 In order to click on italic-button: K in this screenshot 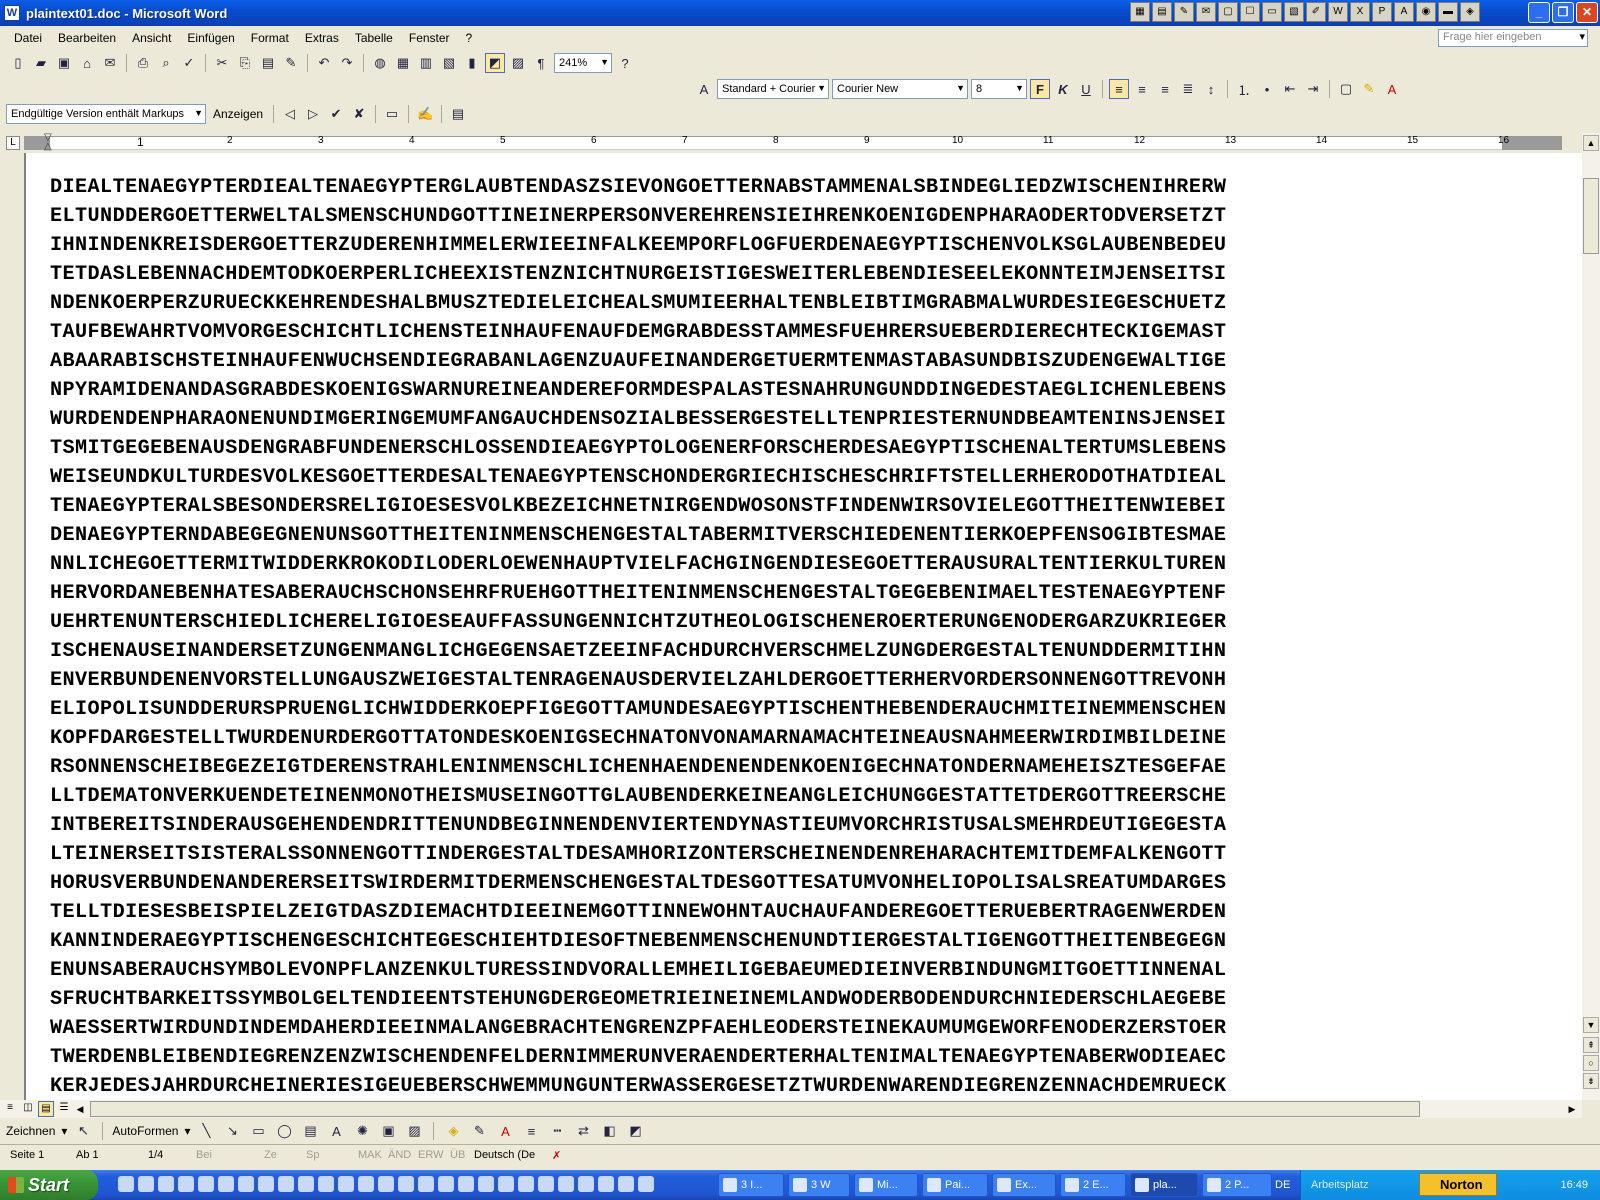, I will do `click(1063, 89)`.